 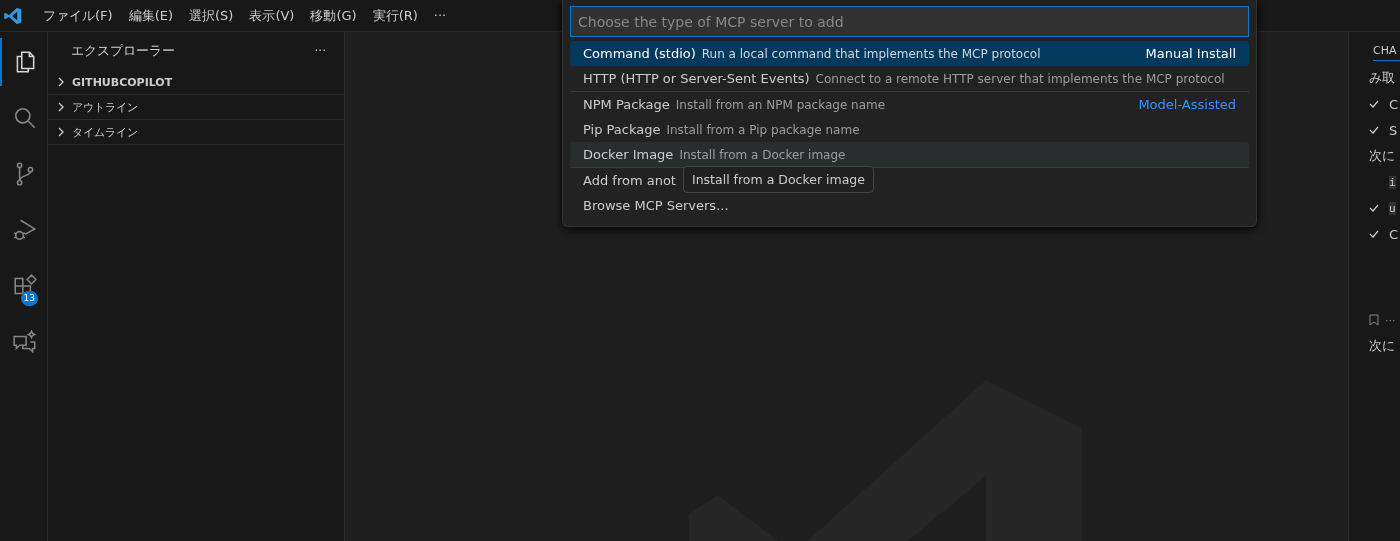 What do you see at coordinates (909, 21) in the screenshot?
I see `search-field: Choose the type of MCP server to add` at bounding box center [909, 21].